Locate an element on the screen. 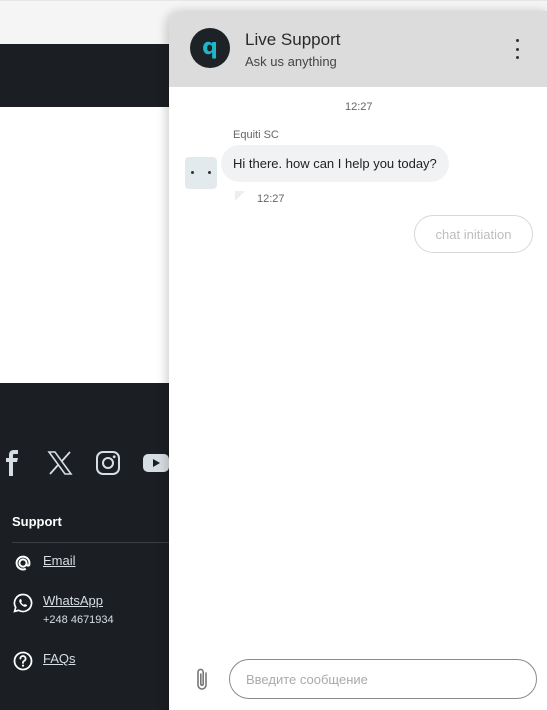 The width and height of the screenshot is (547, 710). footer-link-faqs: FAQs is located at coordinates (44, 661).